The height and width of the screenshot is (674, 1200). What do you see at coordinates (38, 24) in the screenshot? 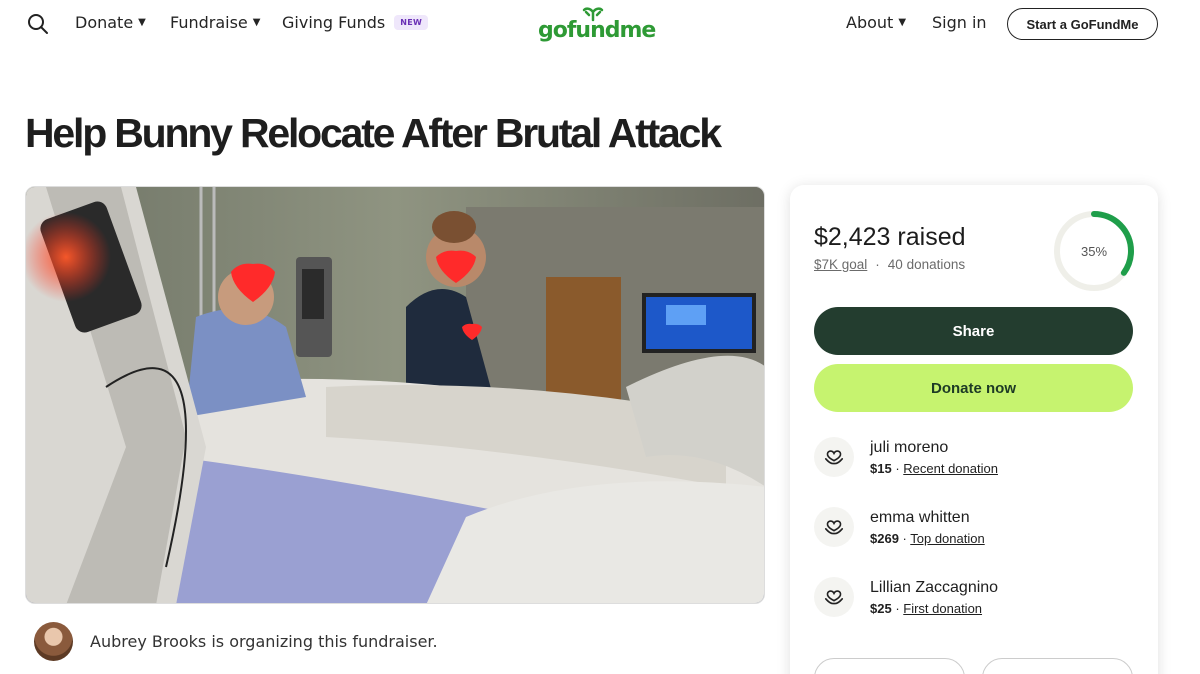
I see `search-icon` at bounding box center [38, 24].